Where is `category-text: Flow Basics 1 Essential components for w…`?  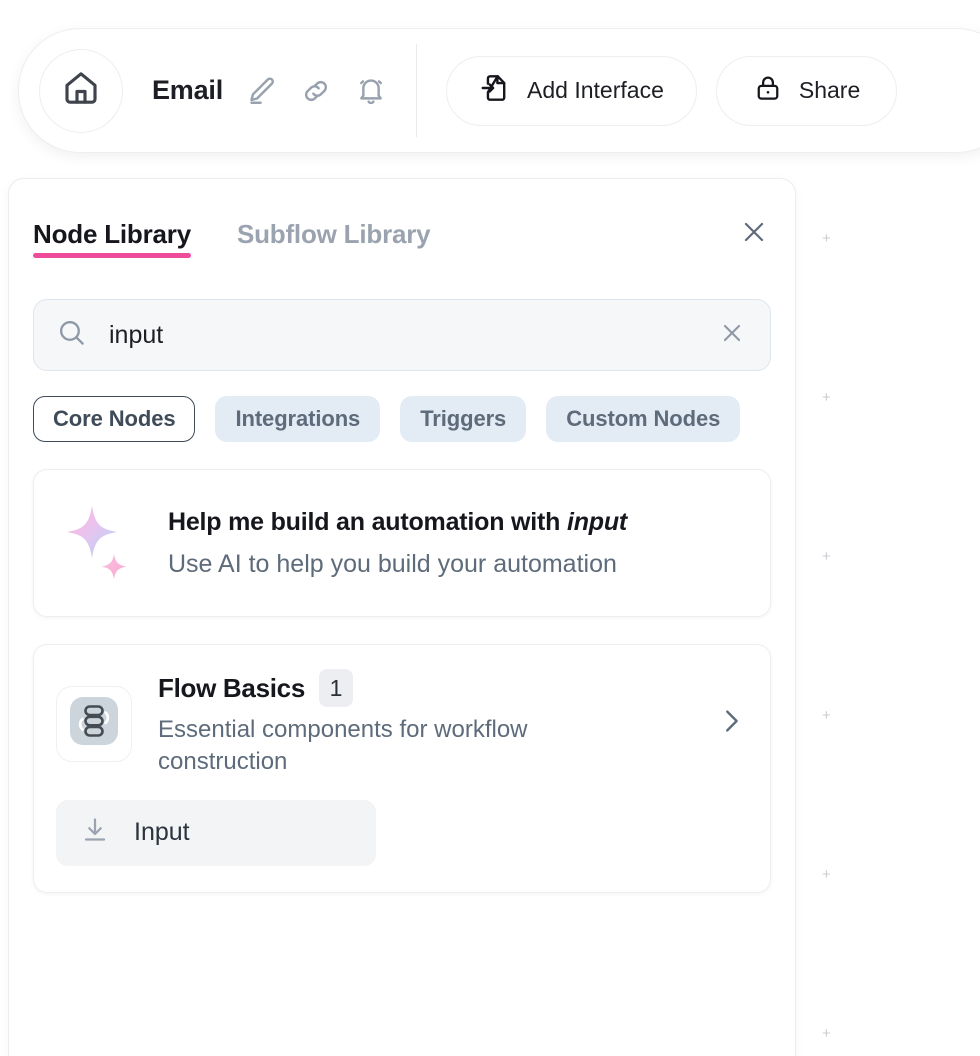 category-text: Flow Basics 1 Essential components for w… is located at coordinates (429, 724).